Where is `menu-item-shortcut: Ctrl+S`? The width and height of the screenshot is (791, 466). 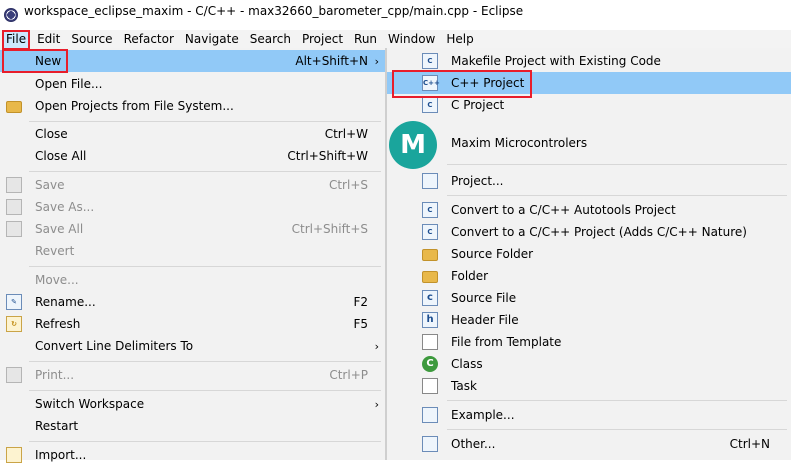 menu-item-shortcut: Ctrl+S is located at coordinates (348, 185).